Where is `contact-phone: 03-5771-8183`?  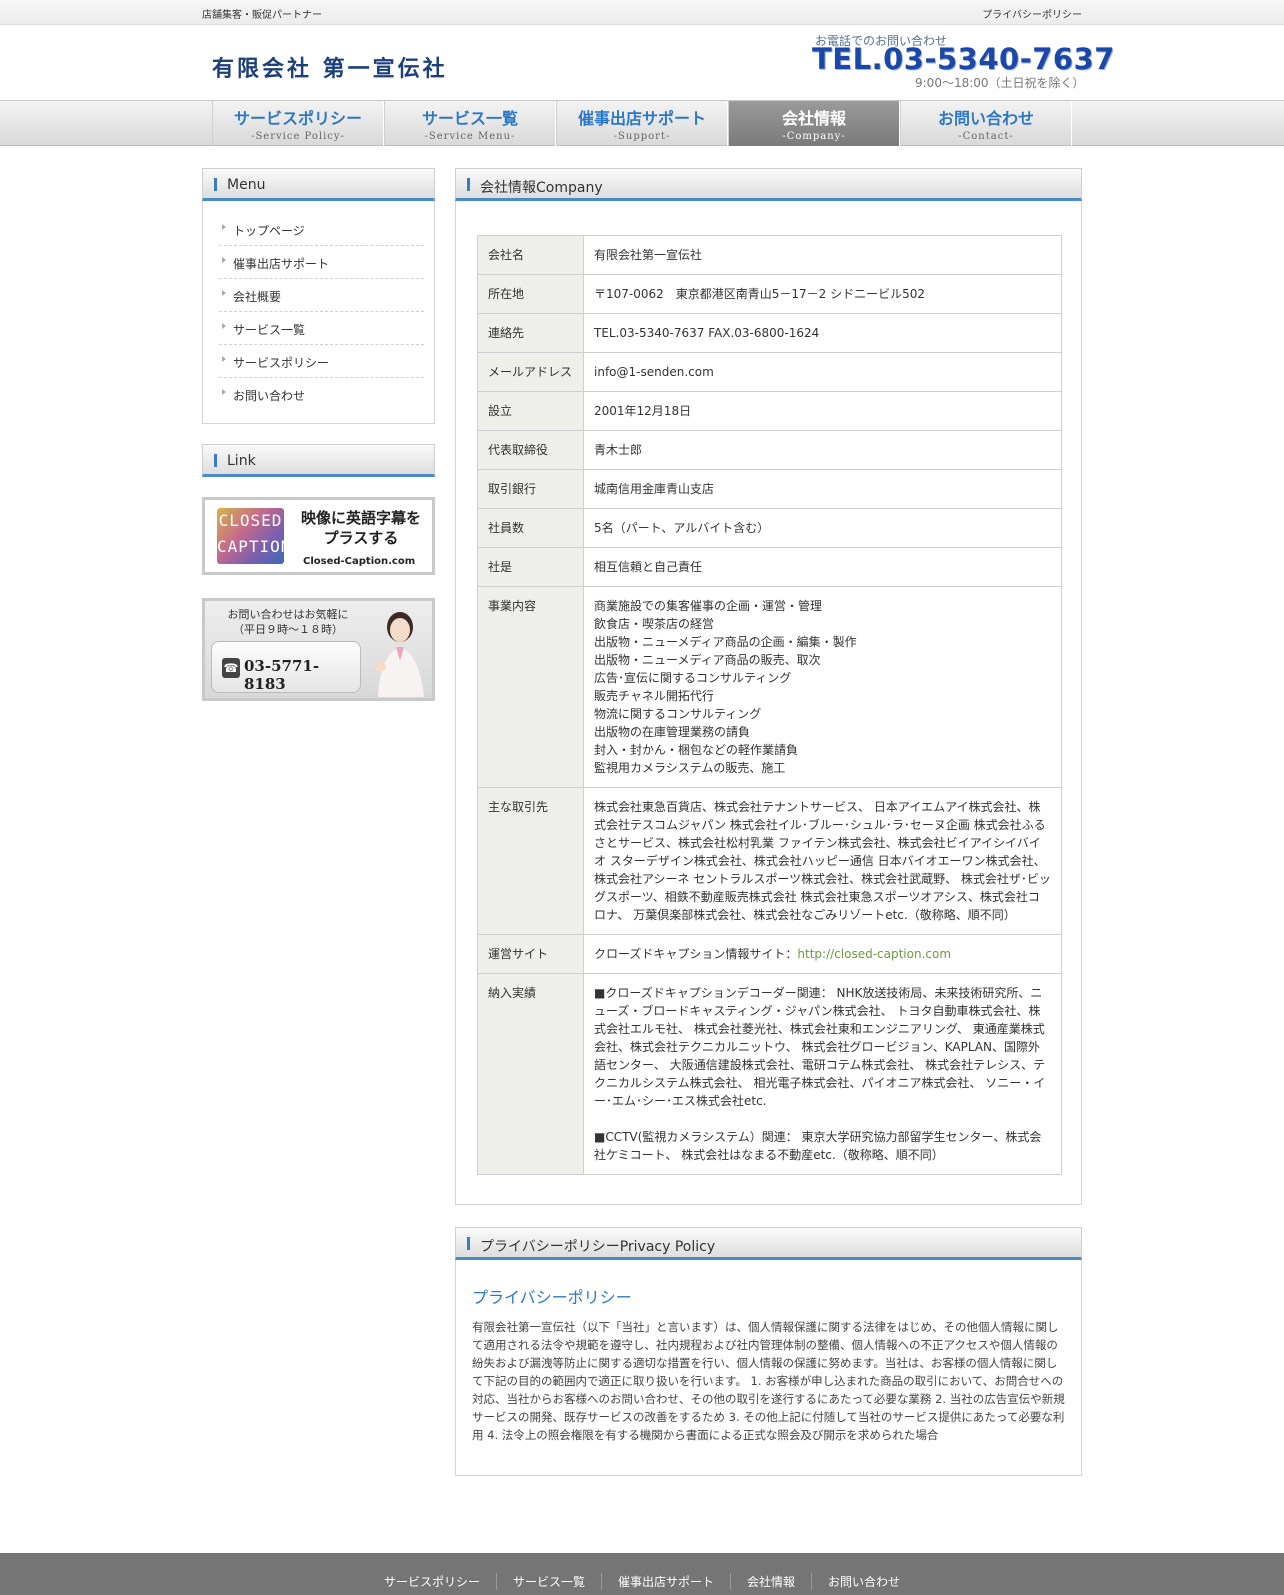
contact-phone: 03-5771-8183 is located at coordinates (282, 675).